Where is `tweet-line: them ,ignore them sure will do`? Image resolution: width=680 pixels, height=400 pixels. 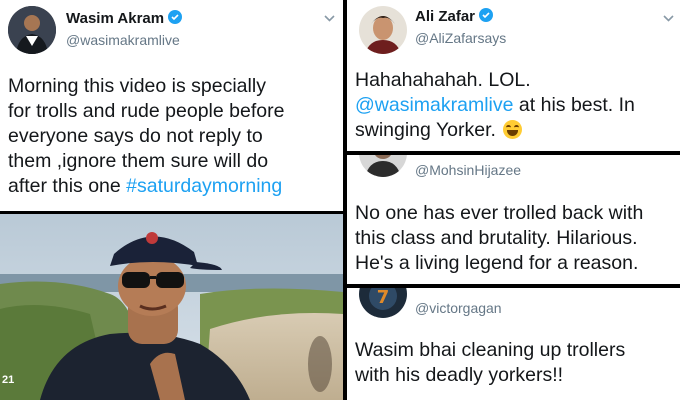
tweet-line: them ,ignore them sure will do is located at coordinates (138, 161).